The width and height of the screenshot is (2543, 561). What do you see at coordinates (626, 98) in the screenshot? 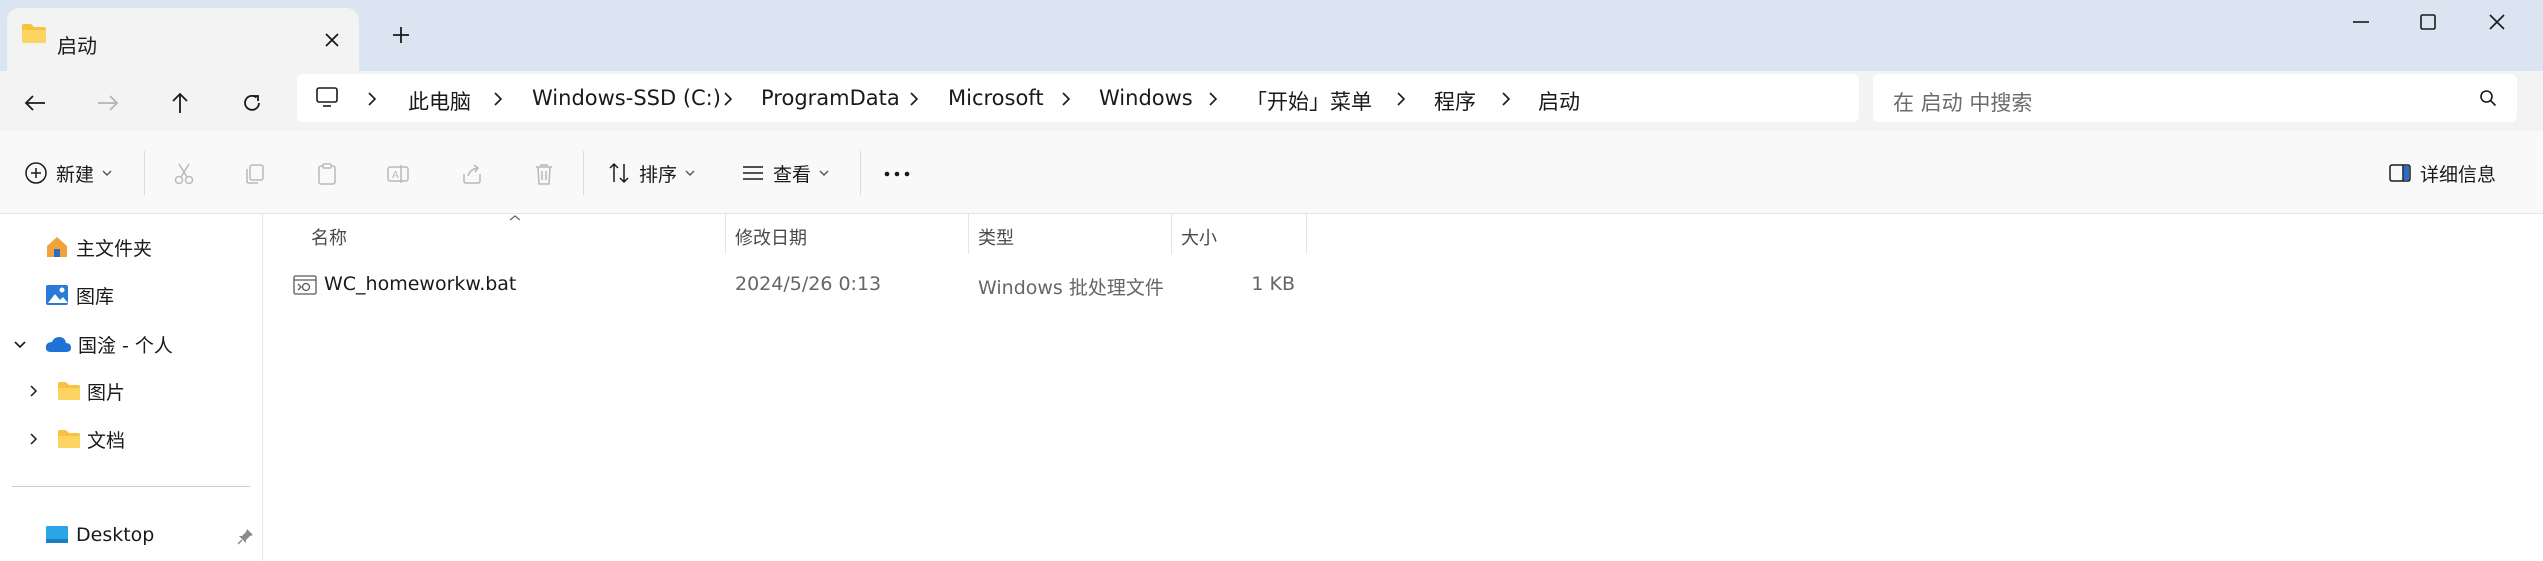
I see `breadcrumb-item: Windows-SSD (C:)` at bounding box center [626, 98].